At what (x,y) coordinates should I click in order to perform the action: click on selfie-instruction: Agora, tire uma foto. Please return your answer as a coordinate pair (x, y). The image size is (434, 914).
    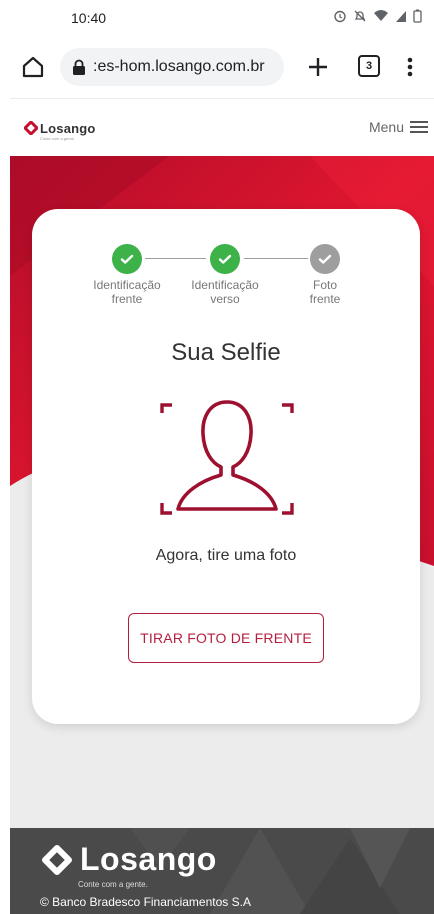
    Looking at the image, I should click on (226, 555).